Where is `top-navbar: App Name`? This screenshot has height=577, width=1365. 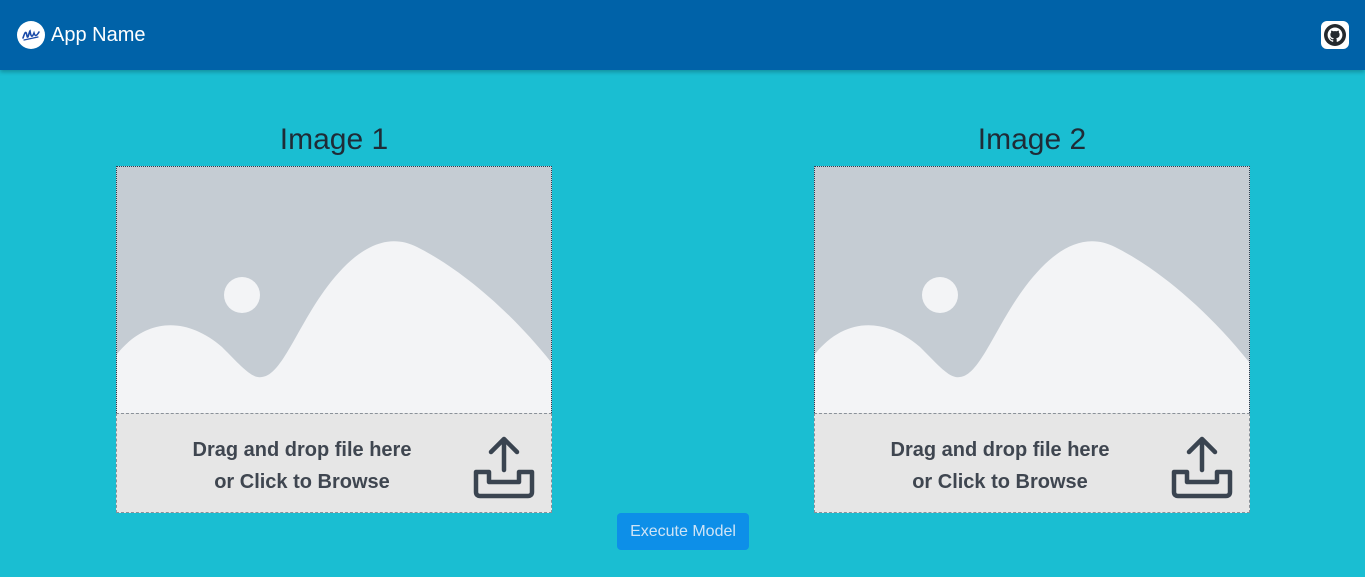 top-navbar: App Name is located at coordinates (682, 35).